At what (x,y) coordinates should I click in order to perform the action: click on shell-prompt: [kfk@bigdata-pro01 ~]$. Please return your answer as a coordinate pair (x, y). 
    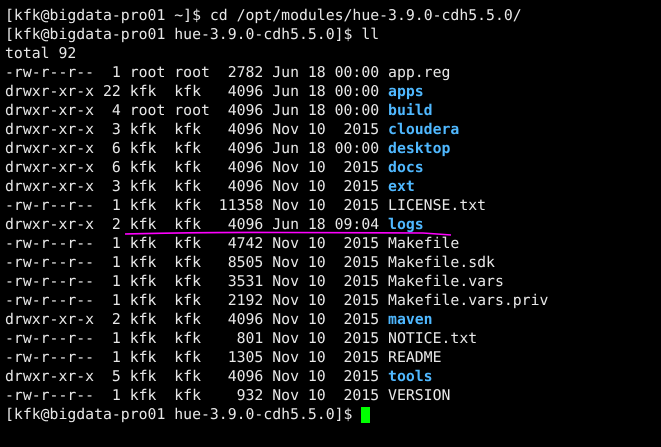
    Looking at the image, I should click on (103, 15).